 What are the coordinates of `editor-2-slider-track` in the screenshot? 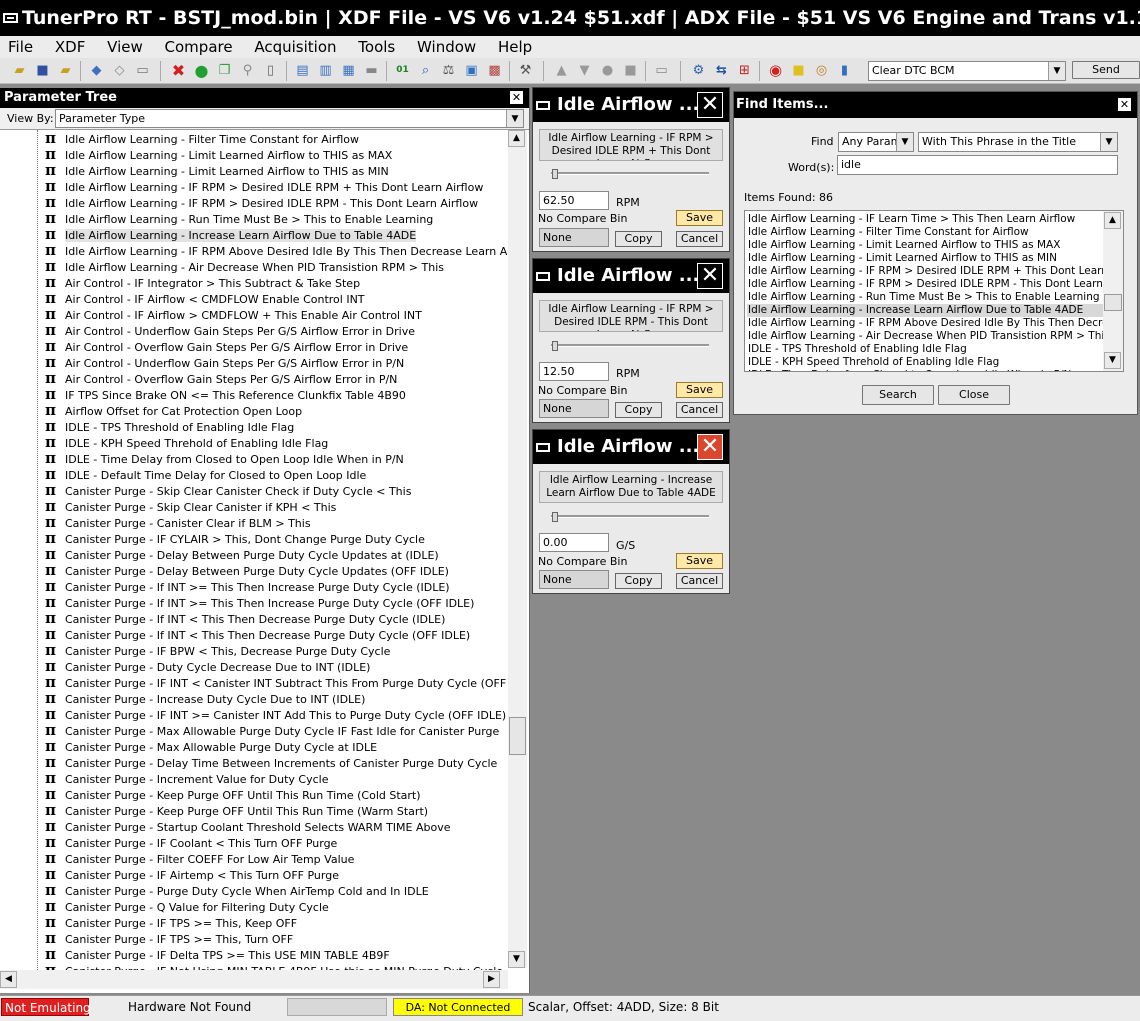 It's located at (630, 345).